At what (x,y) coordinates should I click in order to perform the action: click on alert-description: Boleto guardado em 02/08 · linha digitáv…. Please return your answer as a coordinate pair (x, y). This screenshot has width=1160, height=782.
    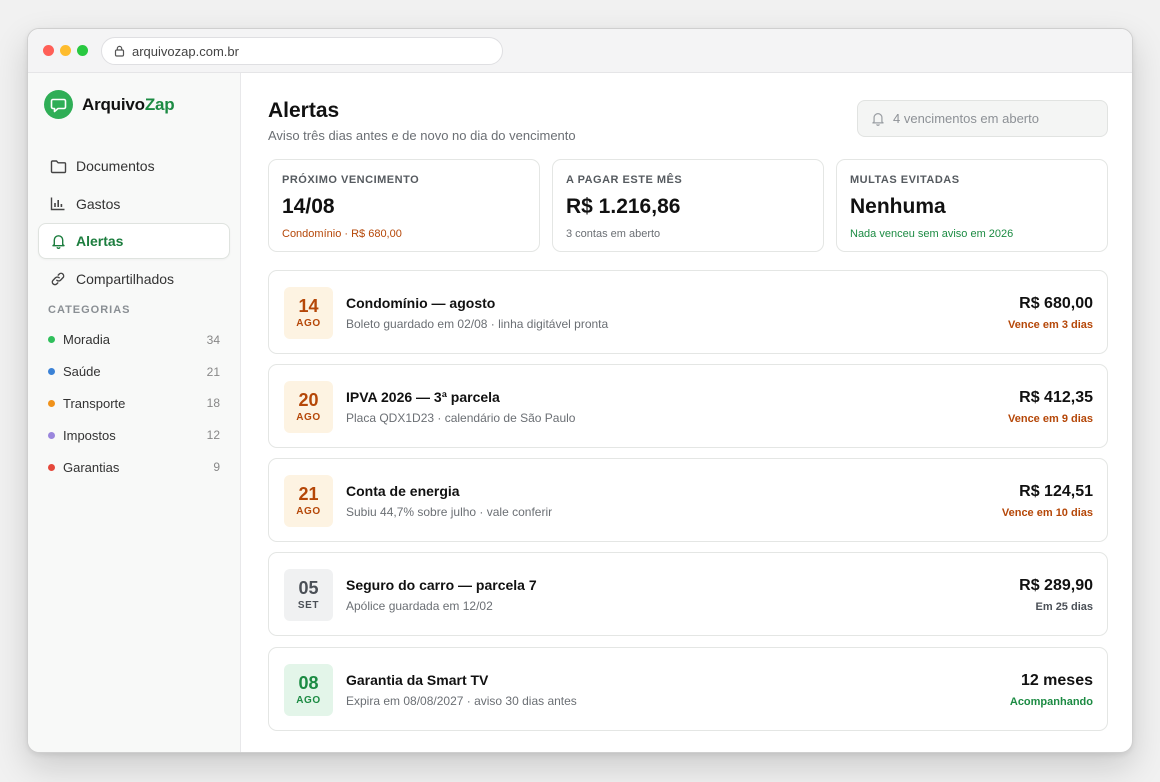
    Looking at the image, I should click on (477, 324).